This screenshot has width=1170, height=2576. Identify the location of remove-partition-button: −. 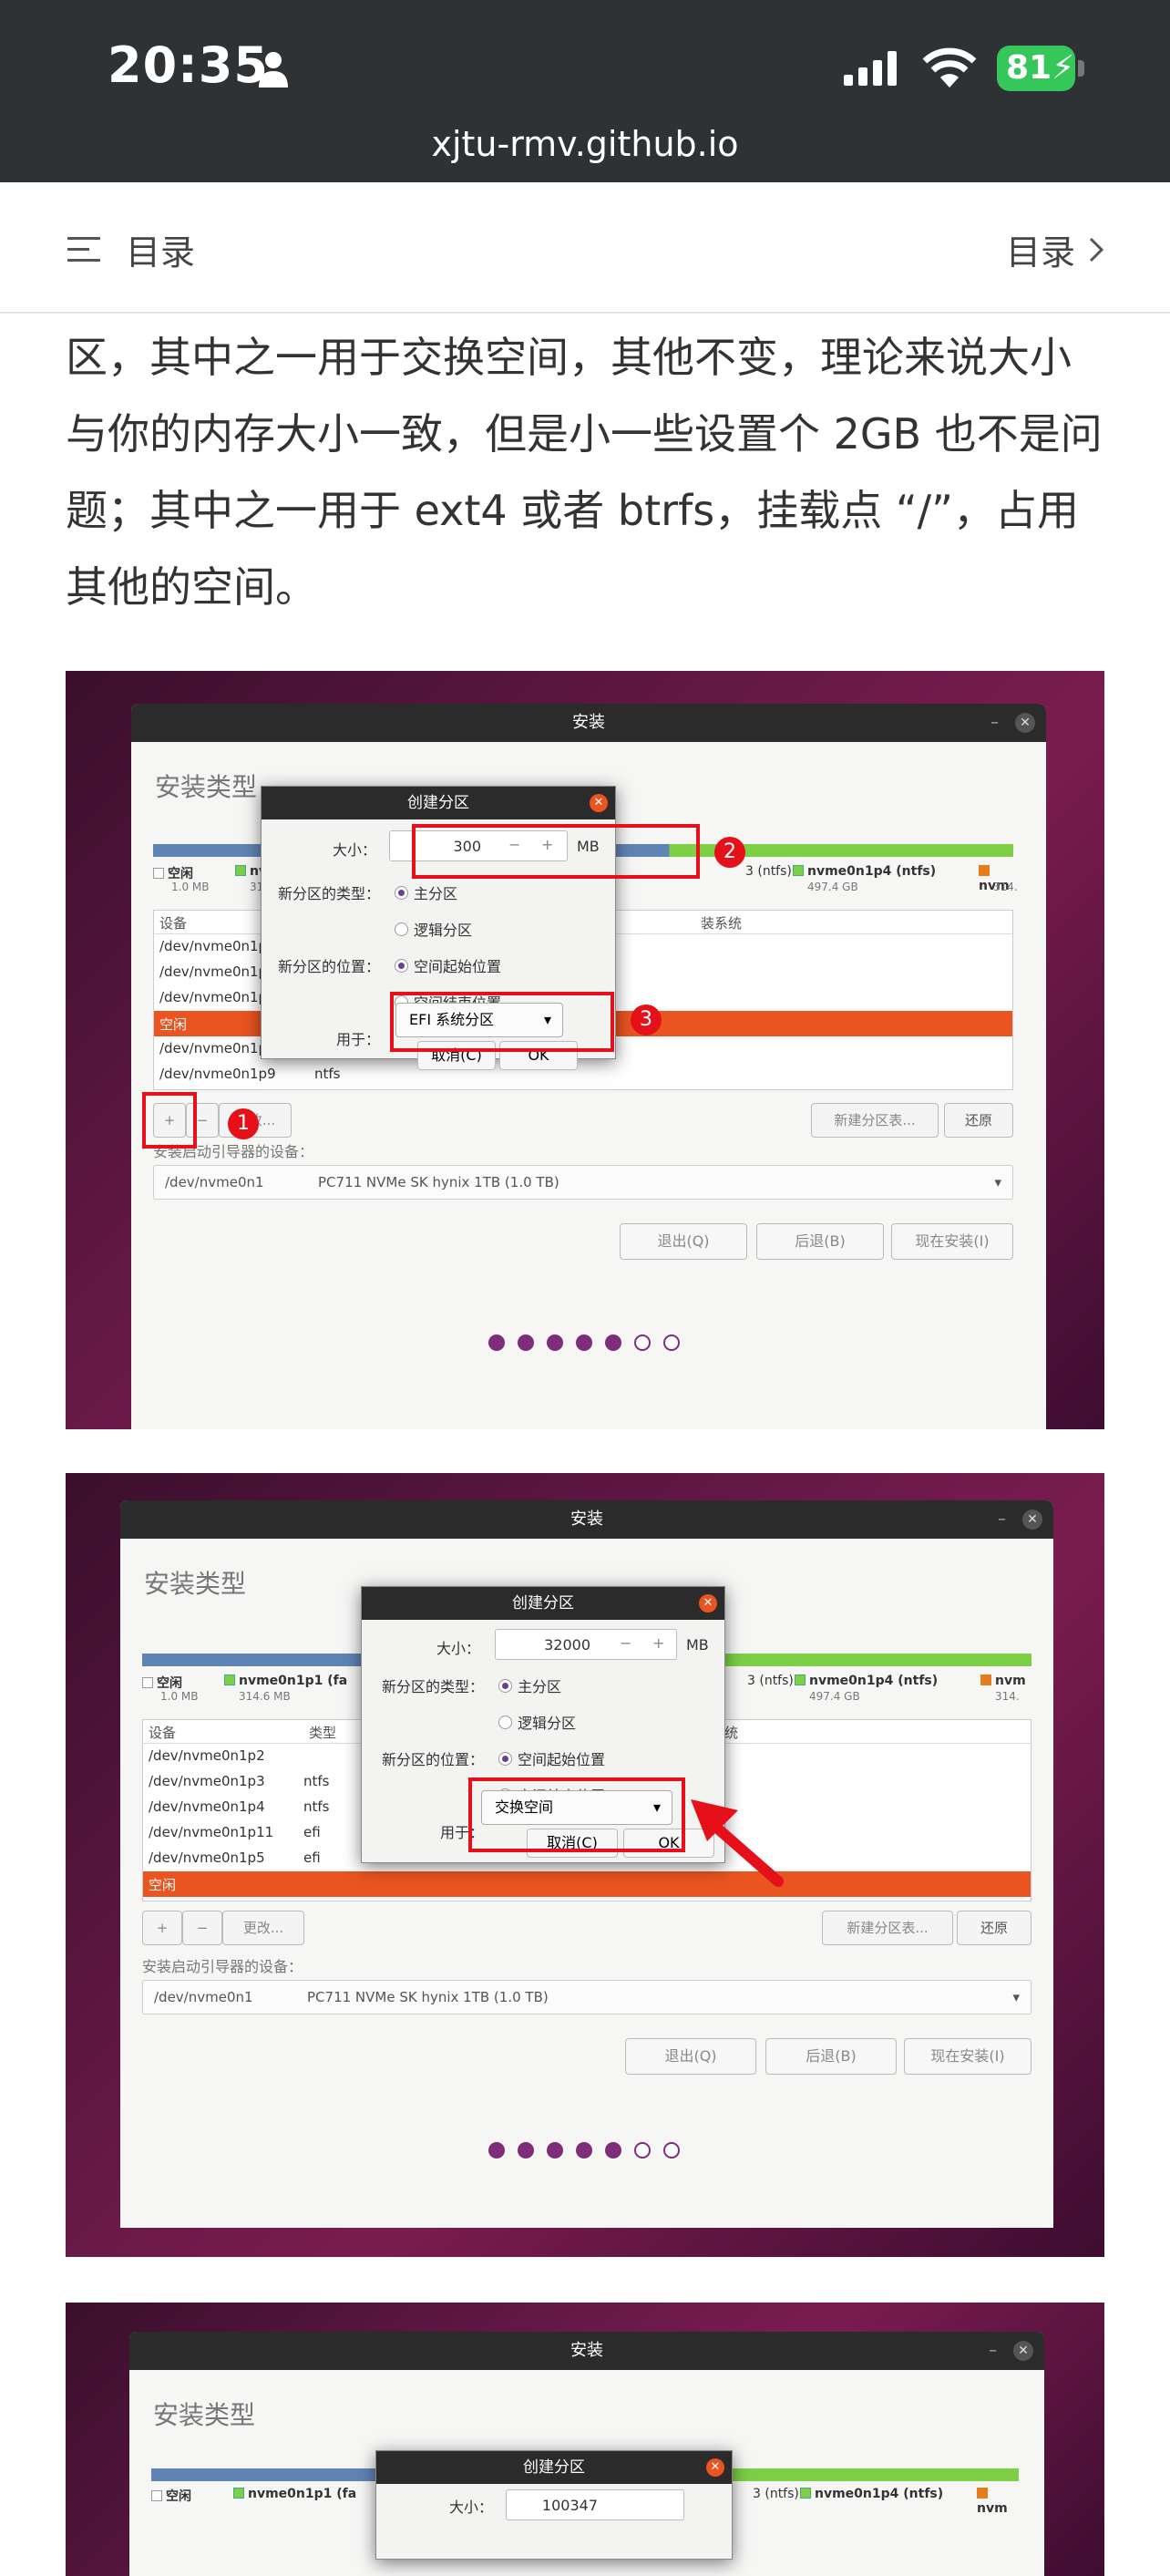
(202, 1928).